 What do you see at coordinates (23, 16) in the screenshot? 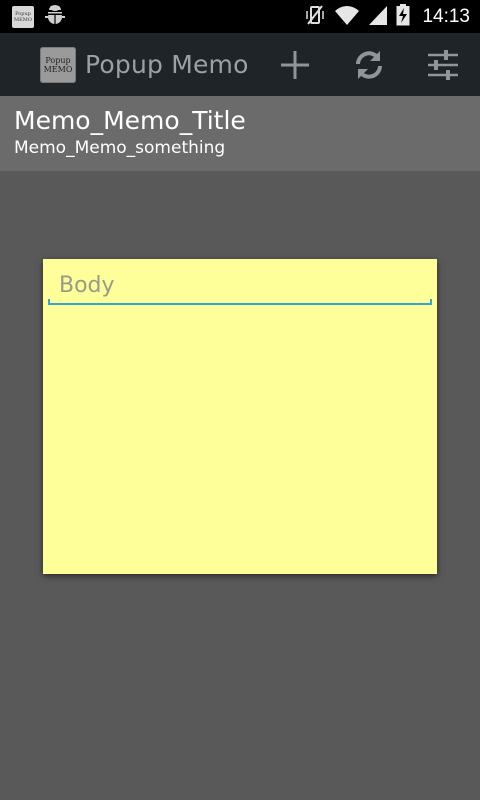
I see `popup-memo-notification-icon: Popup MEMO` at bounding box center [23, 16].